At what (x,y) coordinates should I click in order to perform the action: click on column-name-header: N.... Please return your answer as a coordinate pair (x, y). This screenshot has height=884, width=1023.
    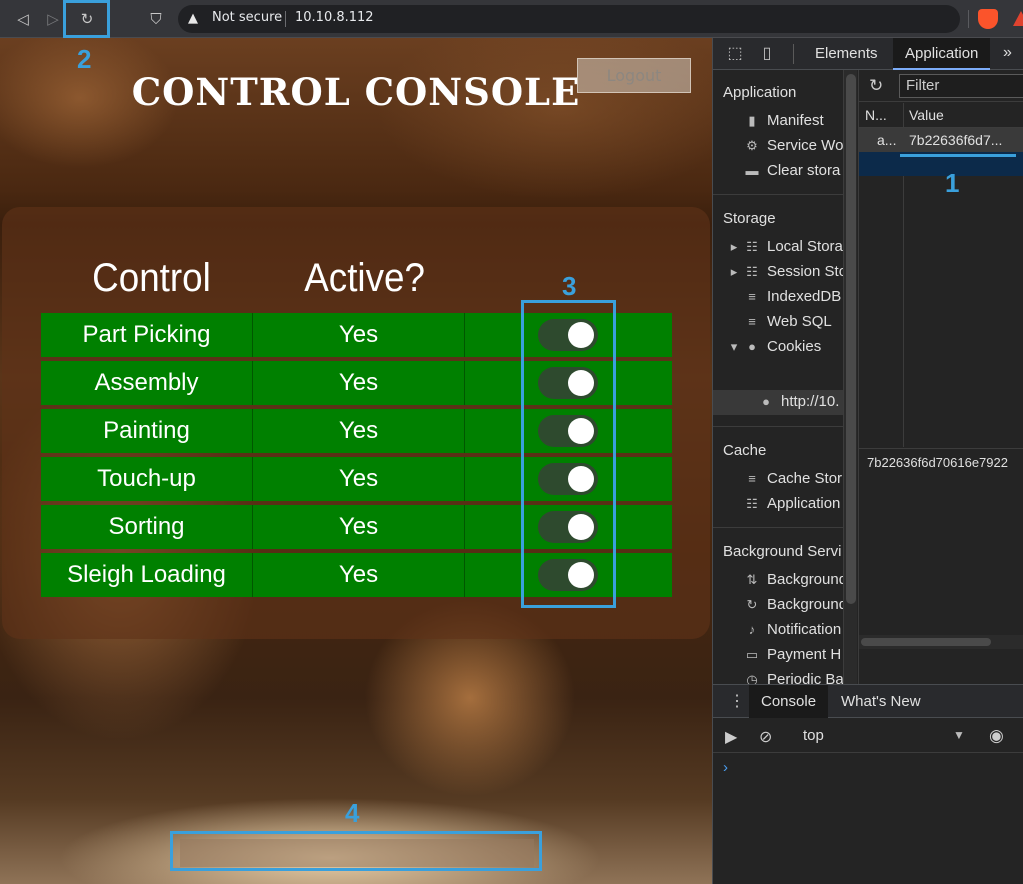
    Looking at the image, I should click on (876, 115).